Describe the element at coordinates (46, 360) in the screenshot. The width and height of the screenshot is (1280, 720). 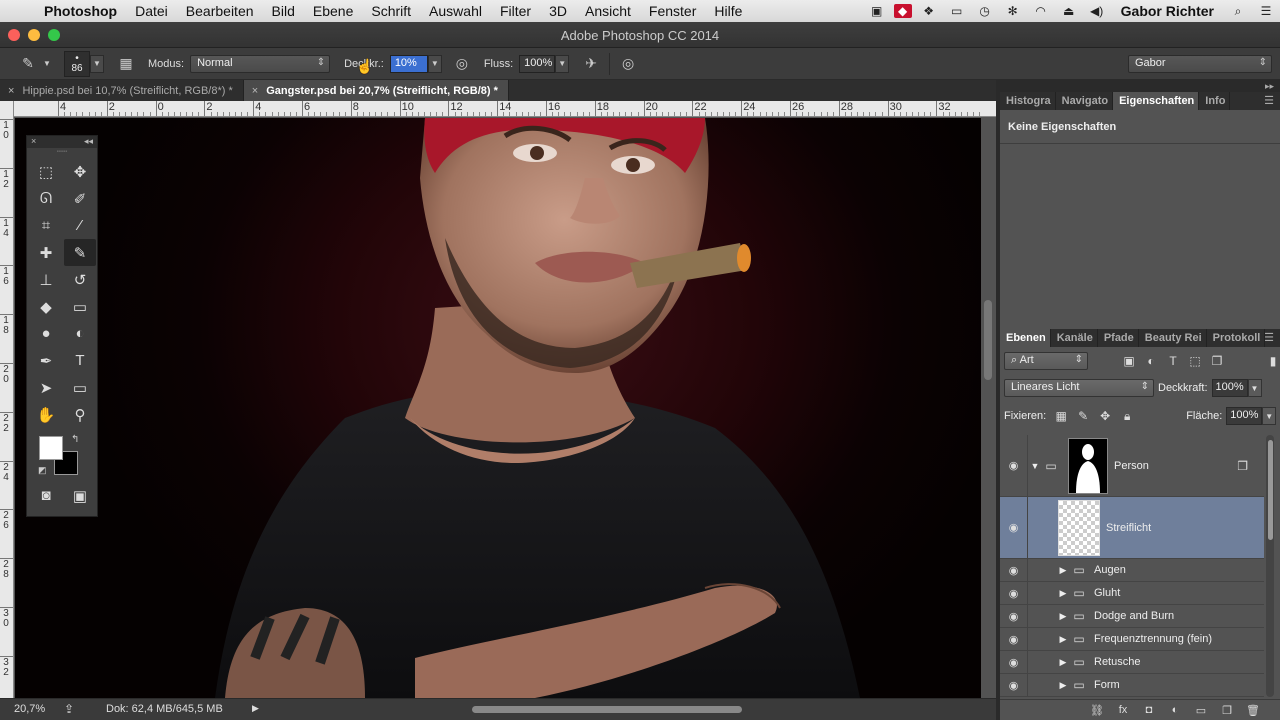
I see `pen-tool-icon: ✒` at that location.